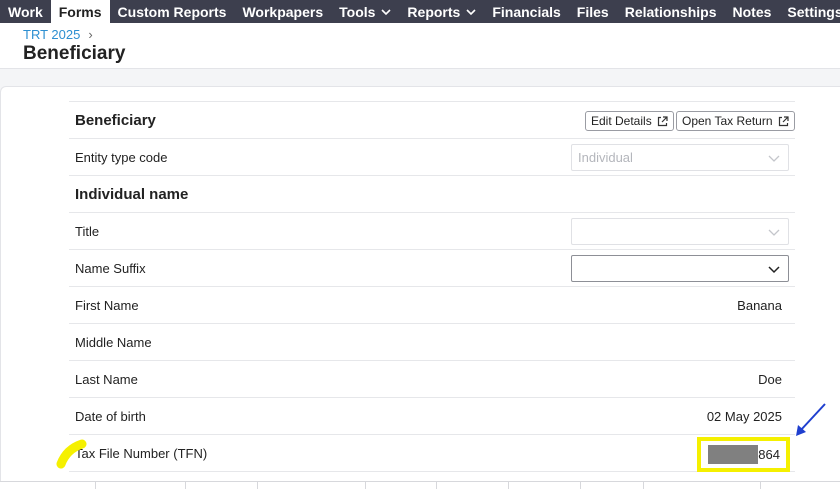  What do you see at coordinates (727, 121) in the screenshot?
I see `open-tax-return-label: Open Tax Return` at bounding box center [727, 121].